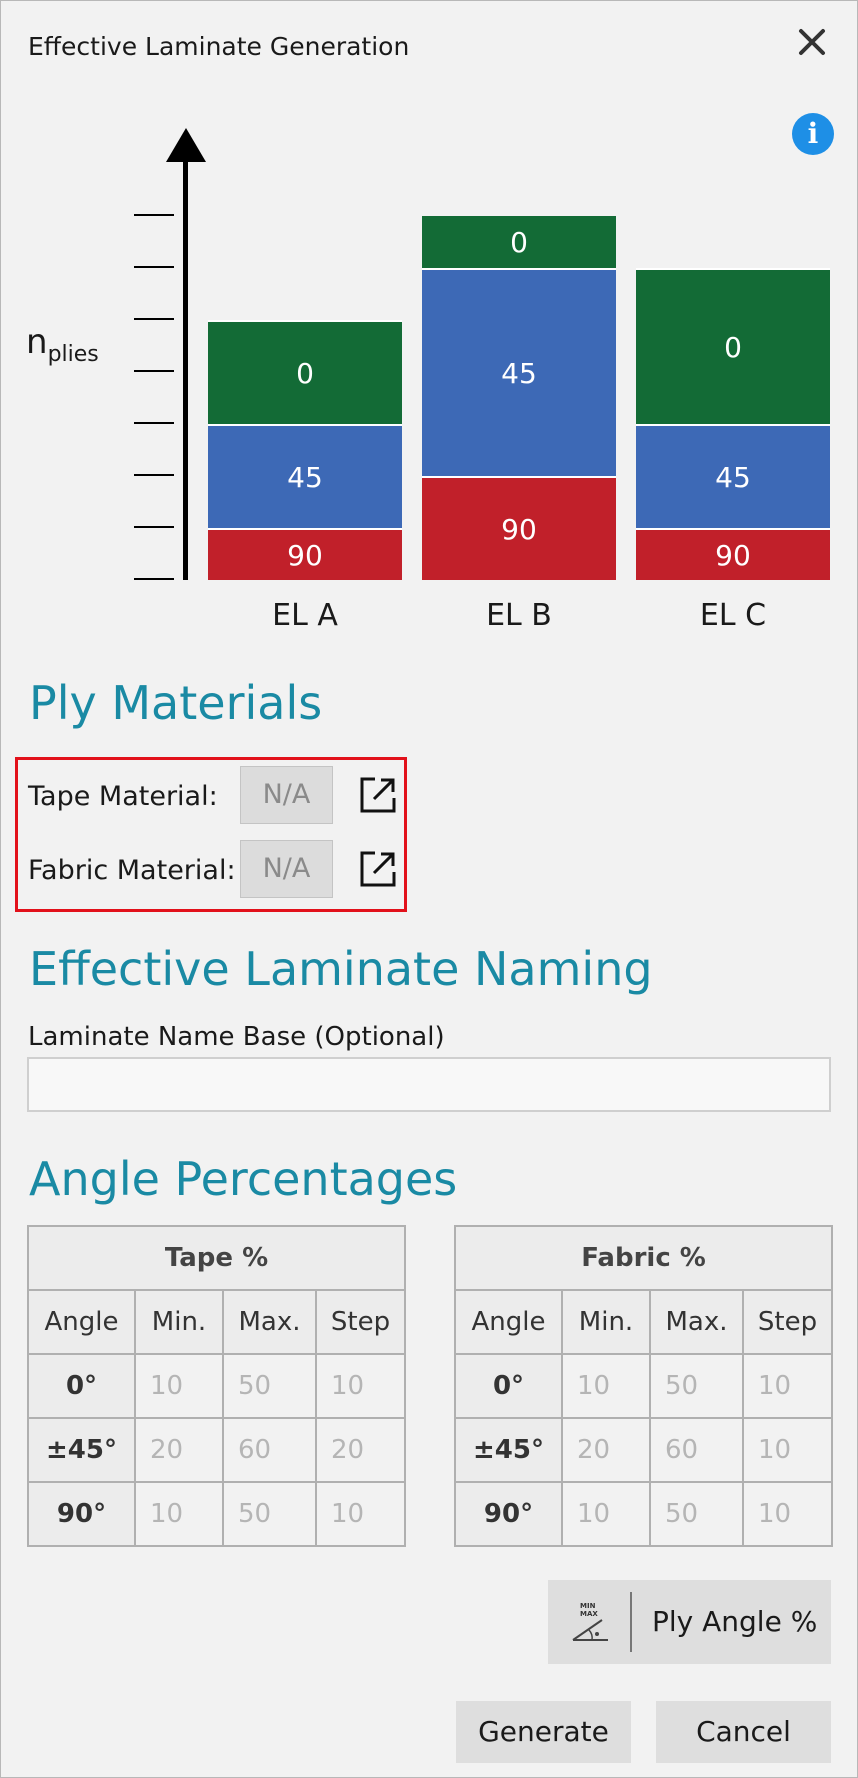 The image size is (858, 1778). Describe the element at coordinates (360, 1450) in the screenshot. I see `step-input: 20` at that location.